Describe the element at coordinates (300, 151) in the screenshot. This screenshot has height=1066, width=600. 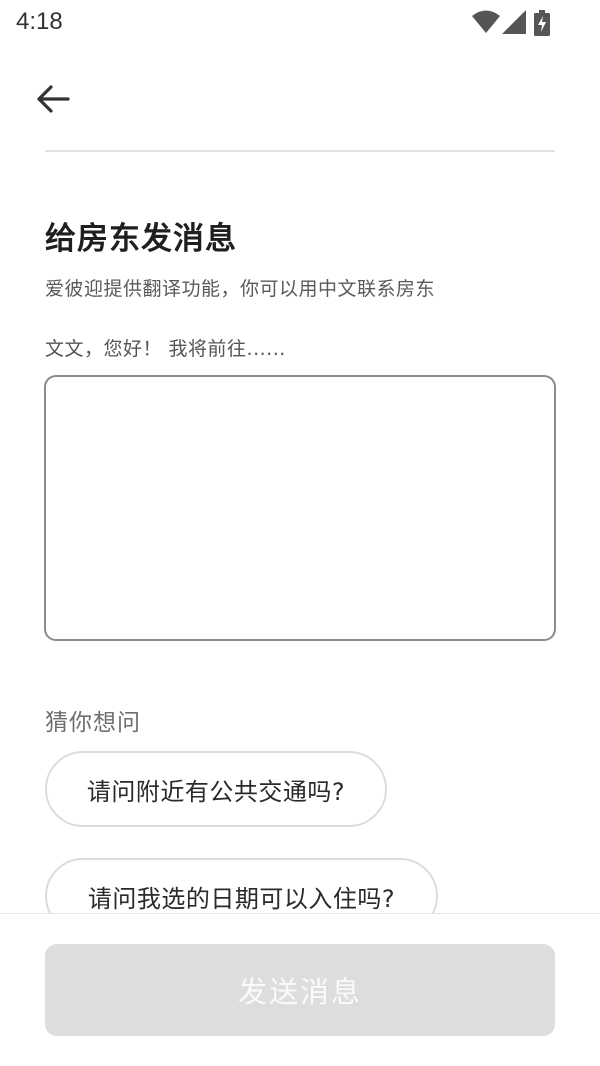
I see `header-divider` at that location.